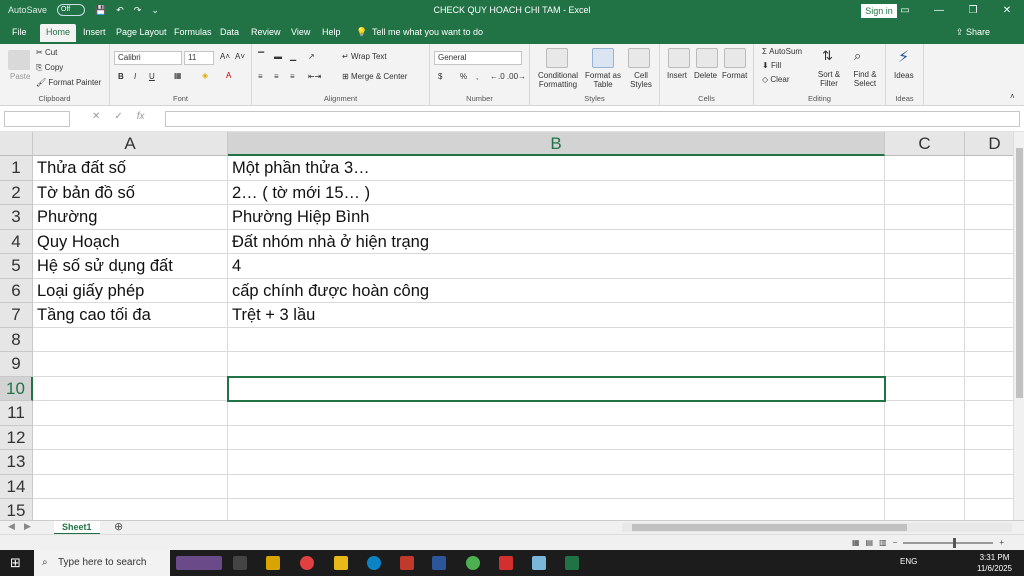 The width and height of the screenshot is (1024, 576). Describe the element at coordinates (477, 76) in the screenshot. I see `comma-button: ,` at that location.